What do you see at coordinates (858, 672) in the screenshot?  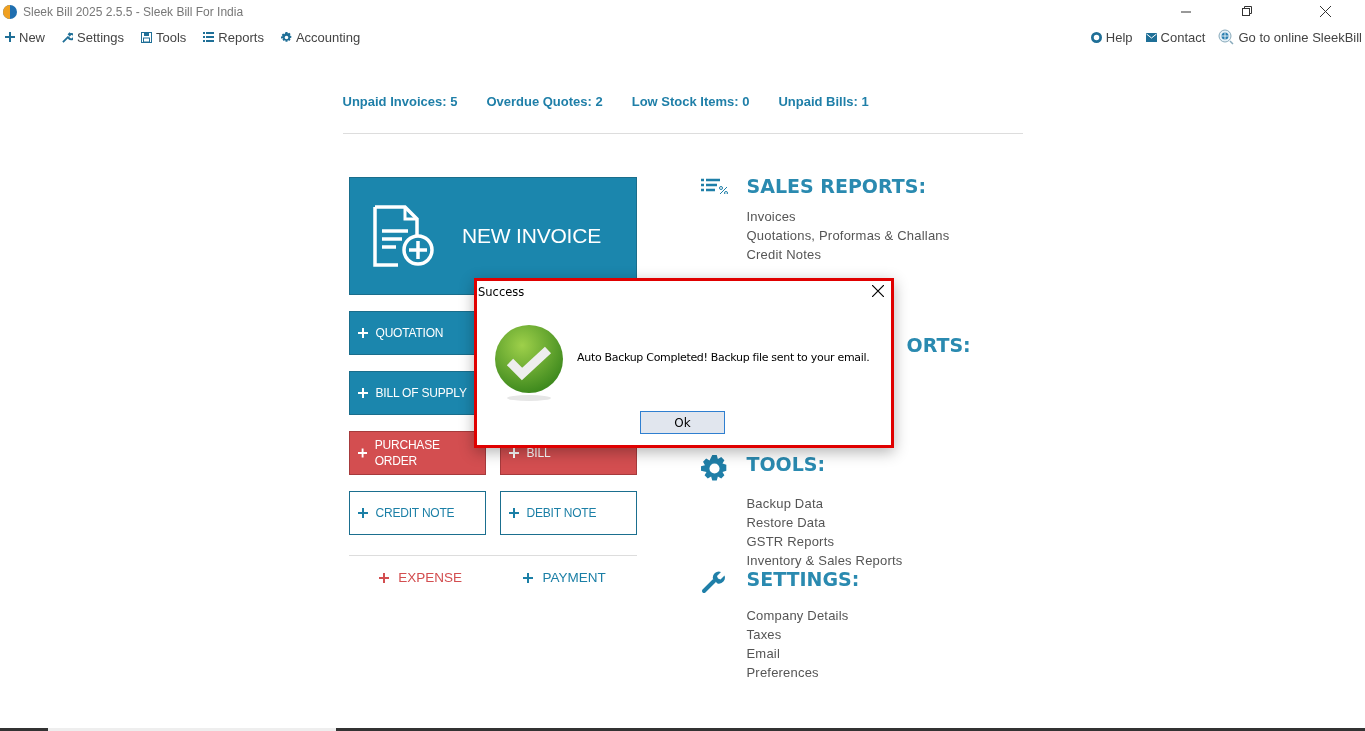 I see `report-link: Preferences` at bounding box center [858, 672].